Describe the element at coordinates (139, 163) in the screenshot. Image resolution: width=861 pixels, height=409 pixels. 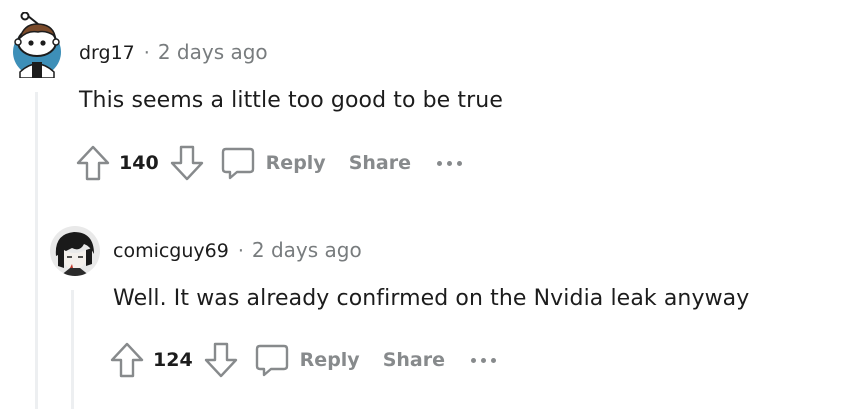
I see `vote-score: 140` at that location.